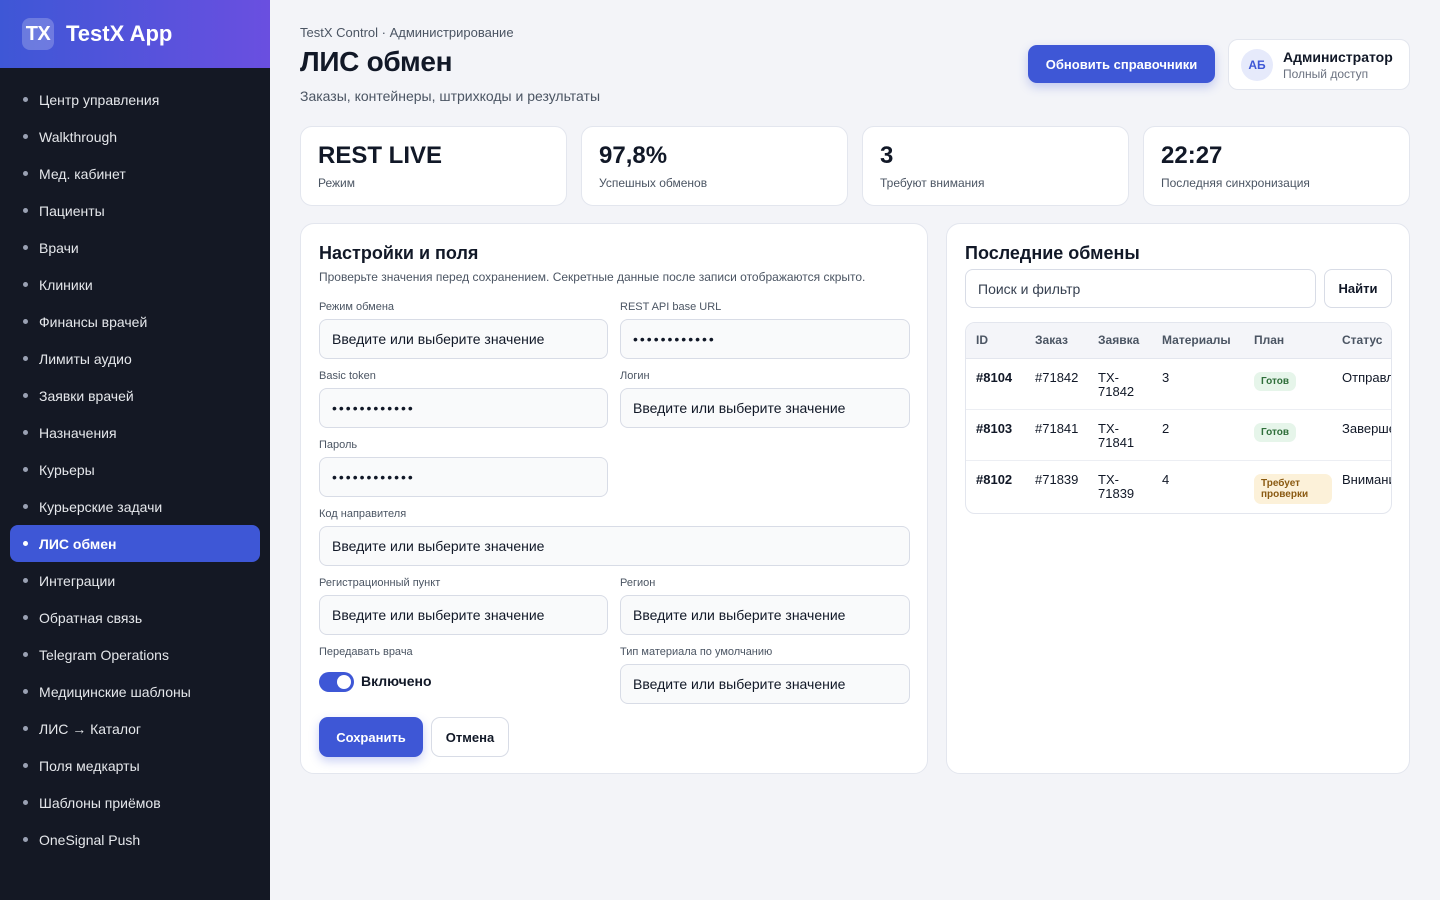 The width and height of the screenshot is (1440, 900). I want to click on sidebar-item-label: Обратная связь, so click(91, 617).